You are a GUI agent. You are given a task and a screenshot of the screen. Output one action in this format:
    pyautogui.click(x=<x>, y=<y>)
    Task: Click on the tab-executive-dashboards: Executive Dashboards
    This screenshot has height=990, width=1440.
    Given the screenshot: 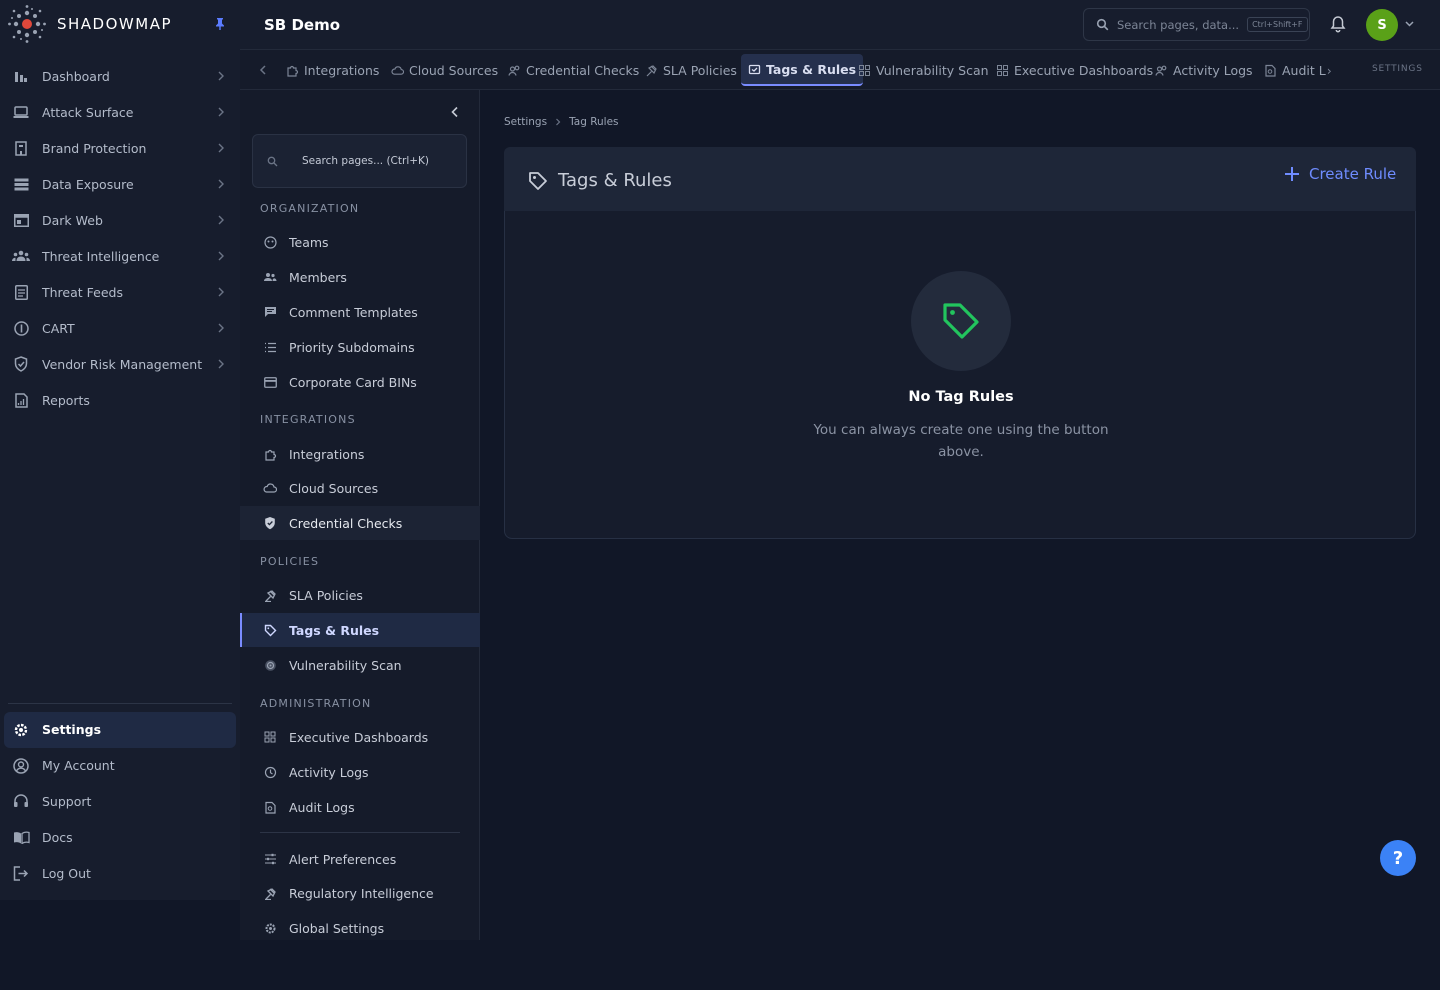 What is the action you would take?
    pyautogui.click(x=1074, y=70)
    